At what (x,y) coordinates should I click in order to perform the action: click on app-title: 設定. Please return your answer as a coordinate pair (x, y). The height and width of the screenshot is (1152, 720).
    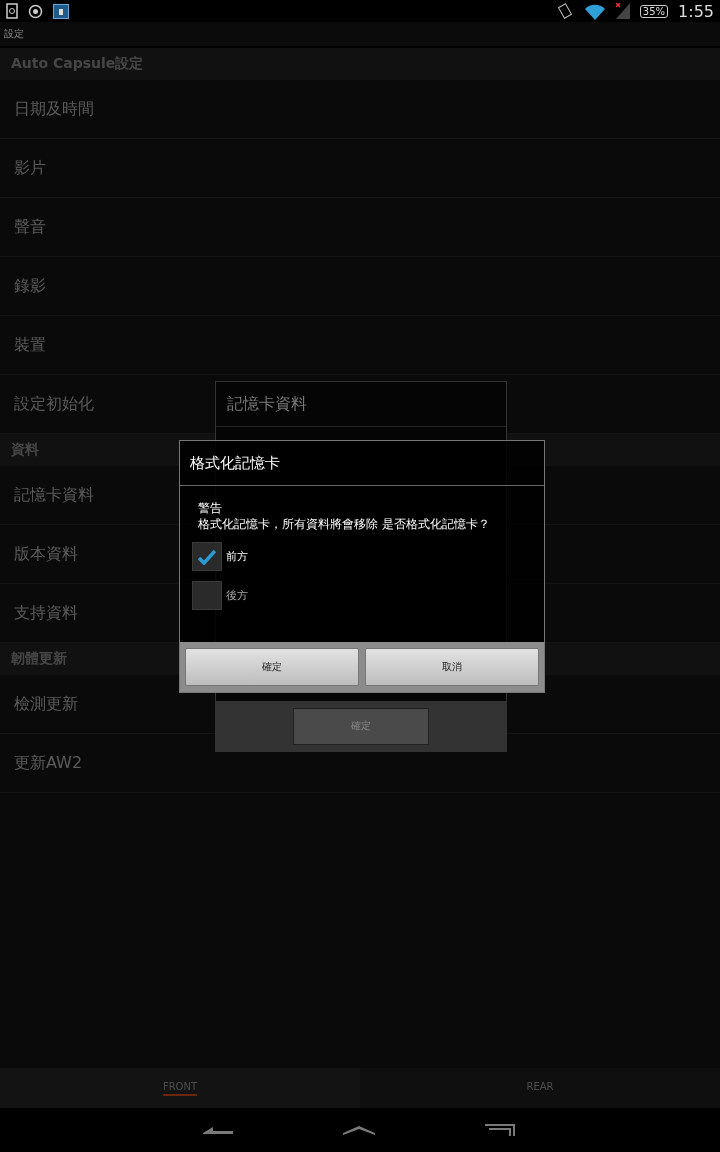
    Looking at the image, I should click on (14, 34).